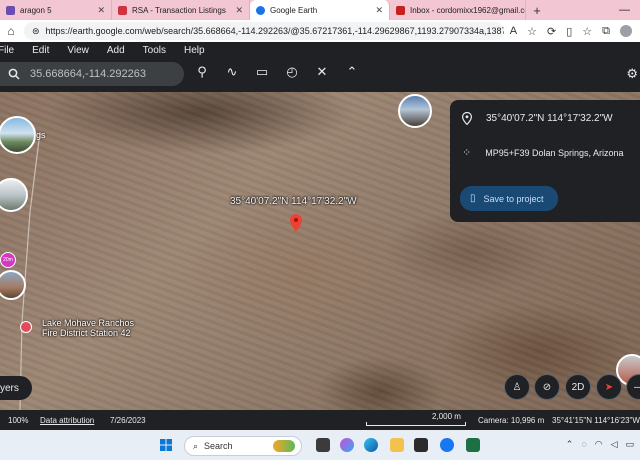 The image size is (640, 460). I want to click on minus-icon: —, so click(637, 387).